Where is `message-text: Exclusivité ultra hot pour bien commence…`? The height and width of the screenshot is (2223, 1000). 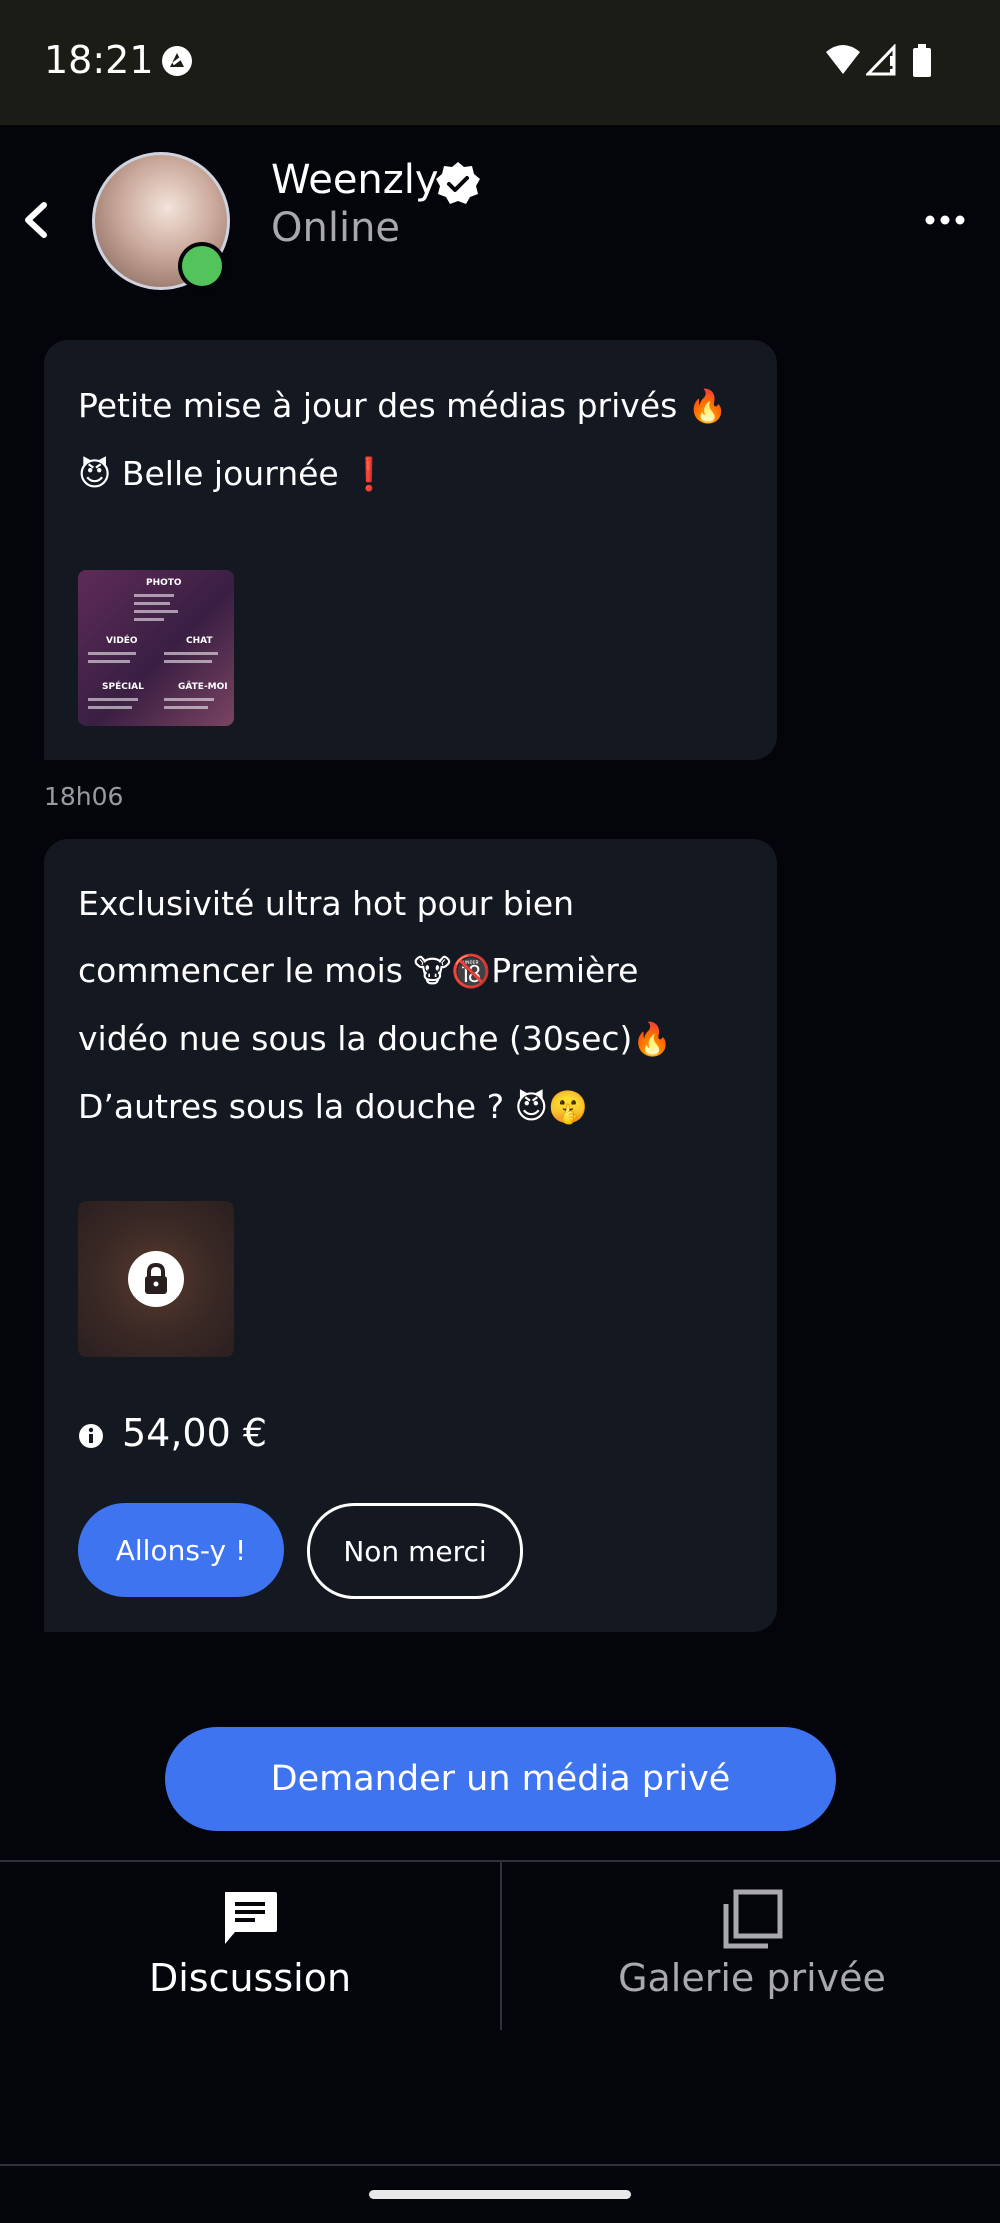 message-text: Exclusivité ultra hot pour bien commence… is located at coordinates (418, 1005).